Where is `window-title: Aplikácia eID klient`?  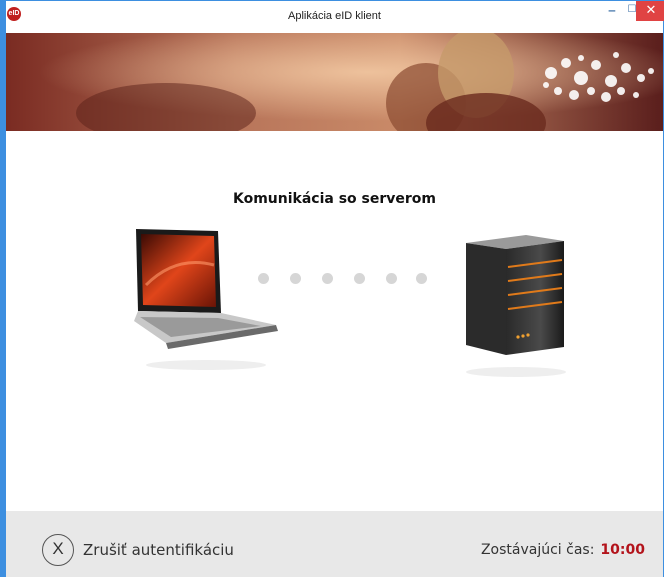
window-title: Aplikácia eID klient is located at coordinates (334, 16).